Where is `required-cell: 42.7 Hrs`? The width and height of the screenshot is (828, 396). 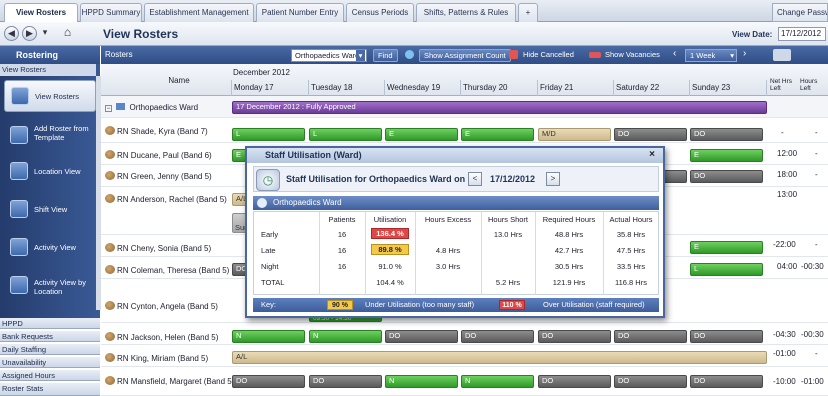 required-cell: 42.7 Hrs is located at coordinates (569, 250).